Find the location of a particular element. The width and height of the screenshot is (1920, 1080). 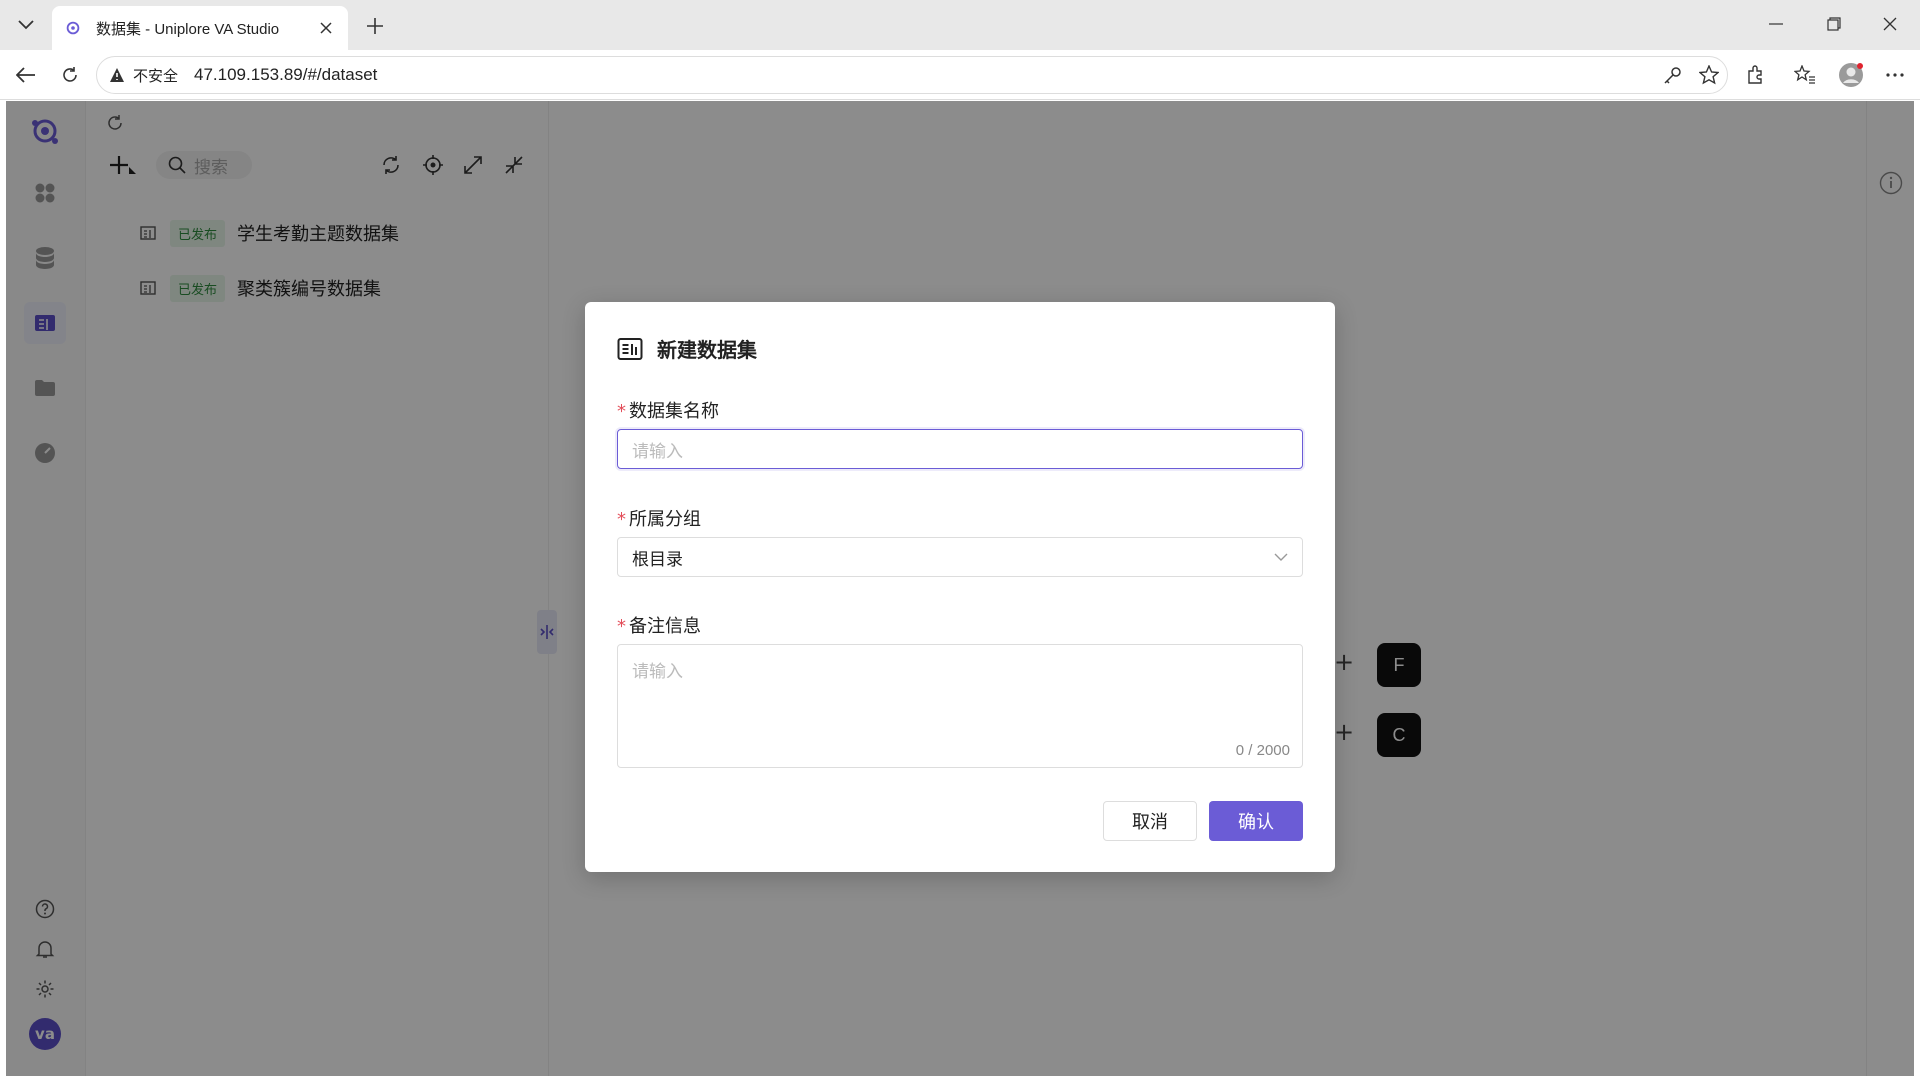

arrow-left-icon is located at coordinates (25, 75).